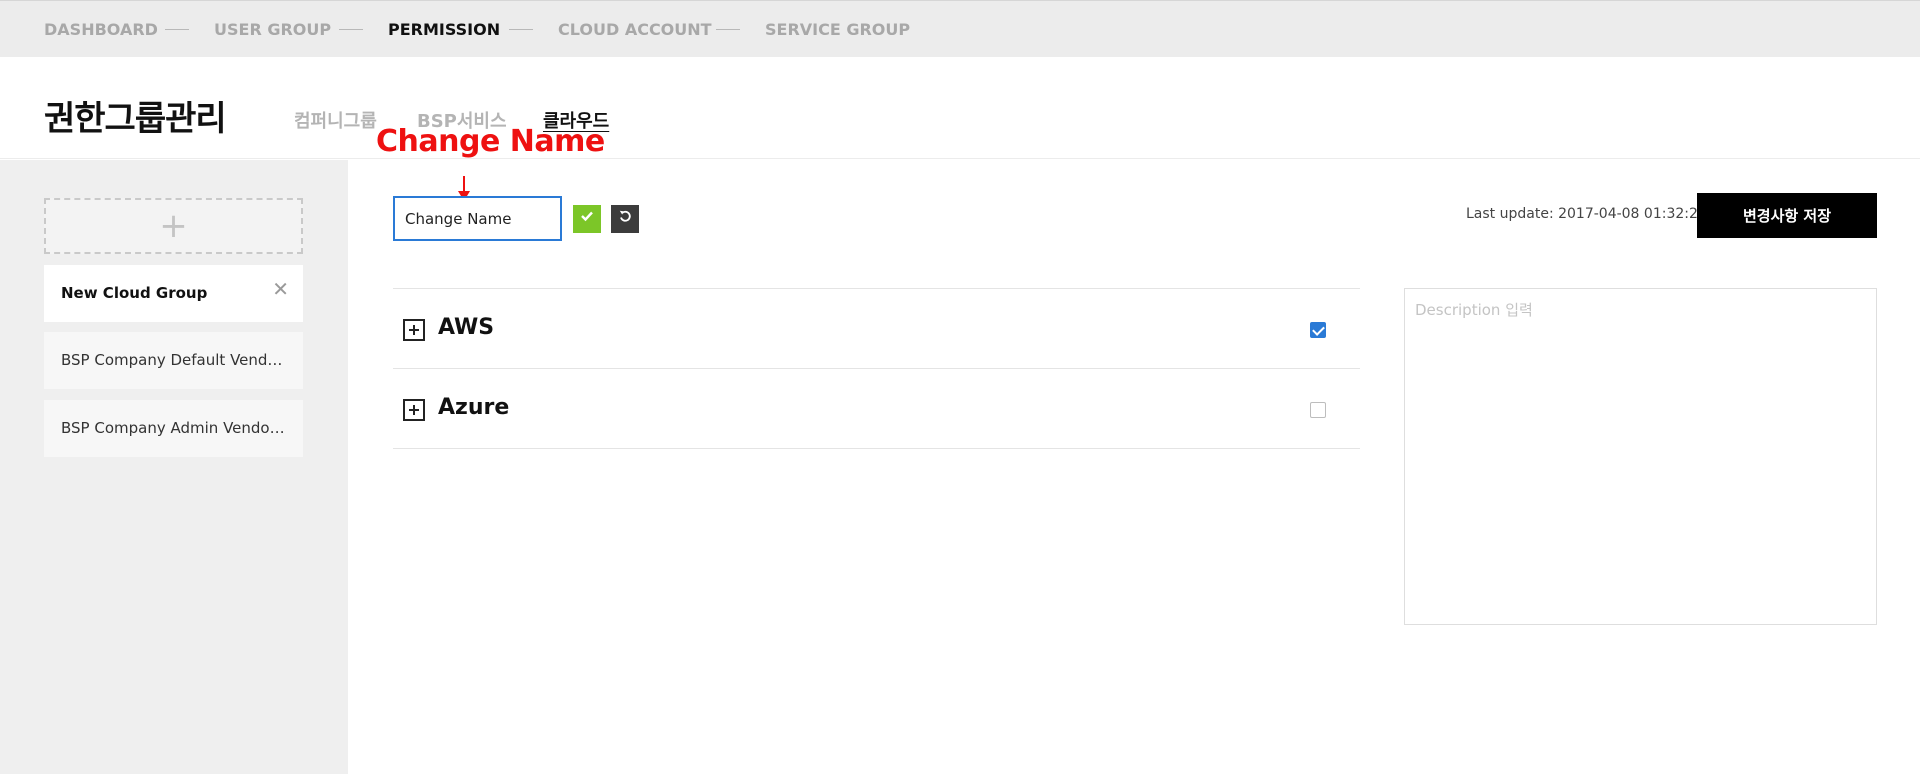 Image resolution: width=1920 pixels, height=774 pixels. I want to click on group-item-new-cloud-group: New Cloud Group ✕, so click(173, 293).